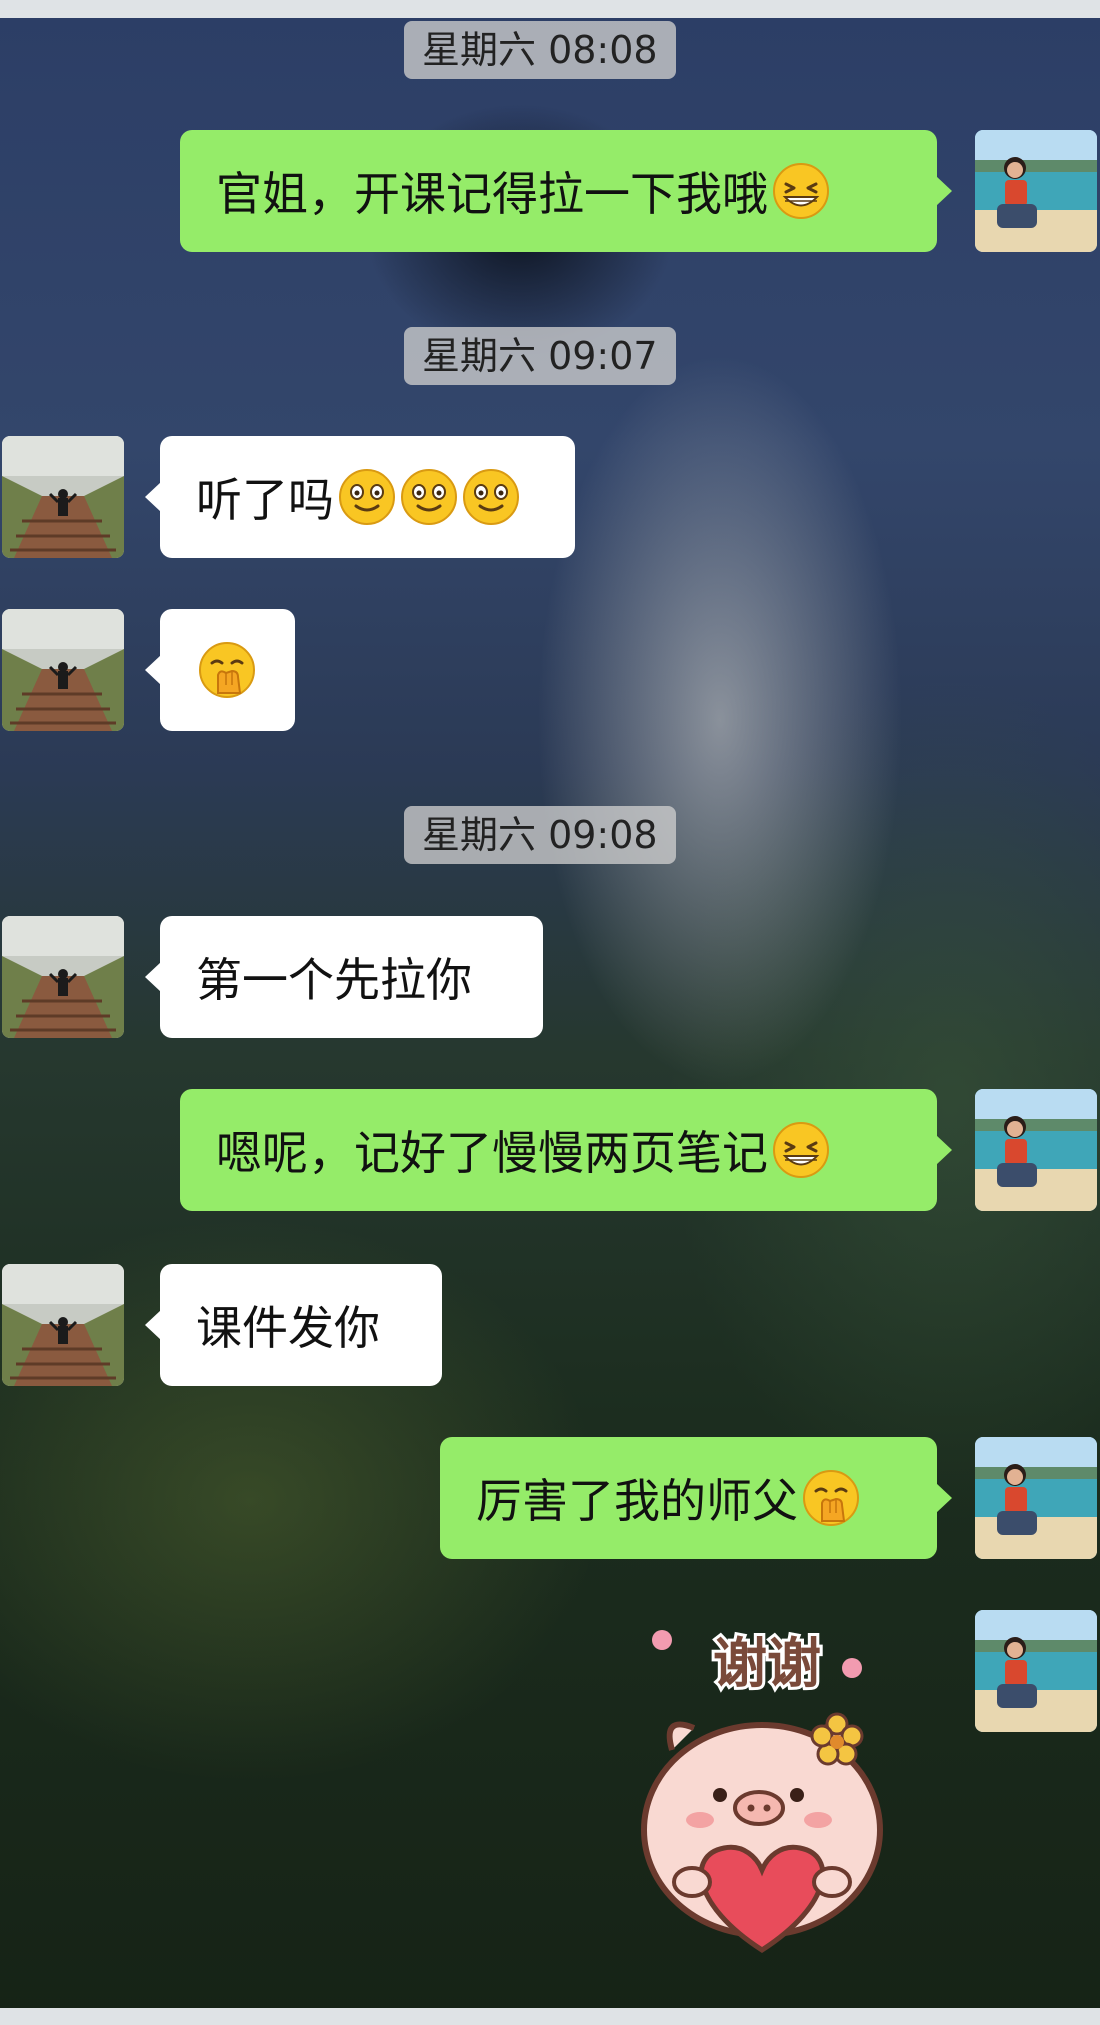 Image resolution: width=1100 pixels, height=2025 pixels. Describe the element at coordinates (492, 194) in the screenshot. I see `message-text: 官姐，开课记得拉一下我哦` at that location.